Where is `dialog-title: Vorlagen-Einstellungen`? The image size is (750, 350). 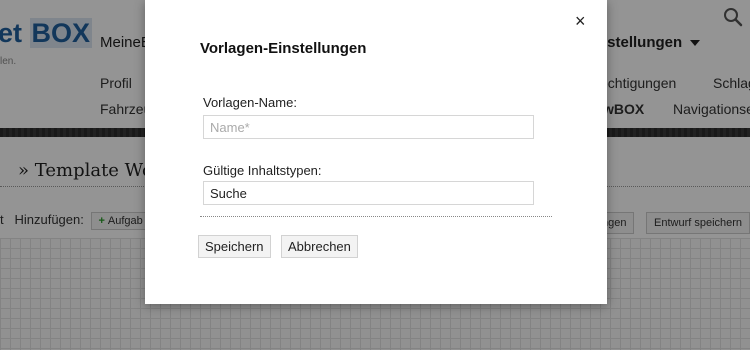 dialog-title: Vorlagen-Einstellungen is located at coordinates (283, 48).